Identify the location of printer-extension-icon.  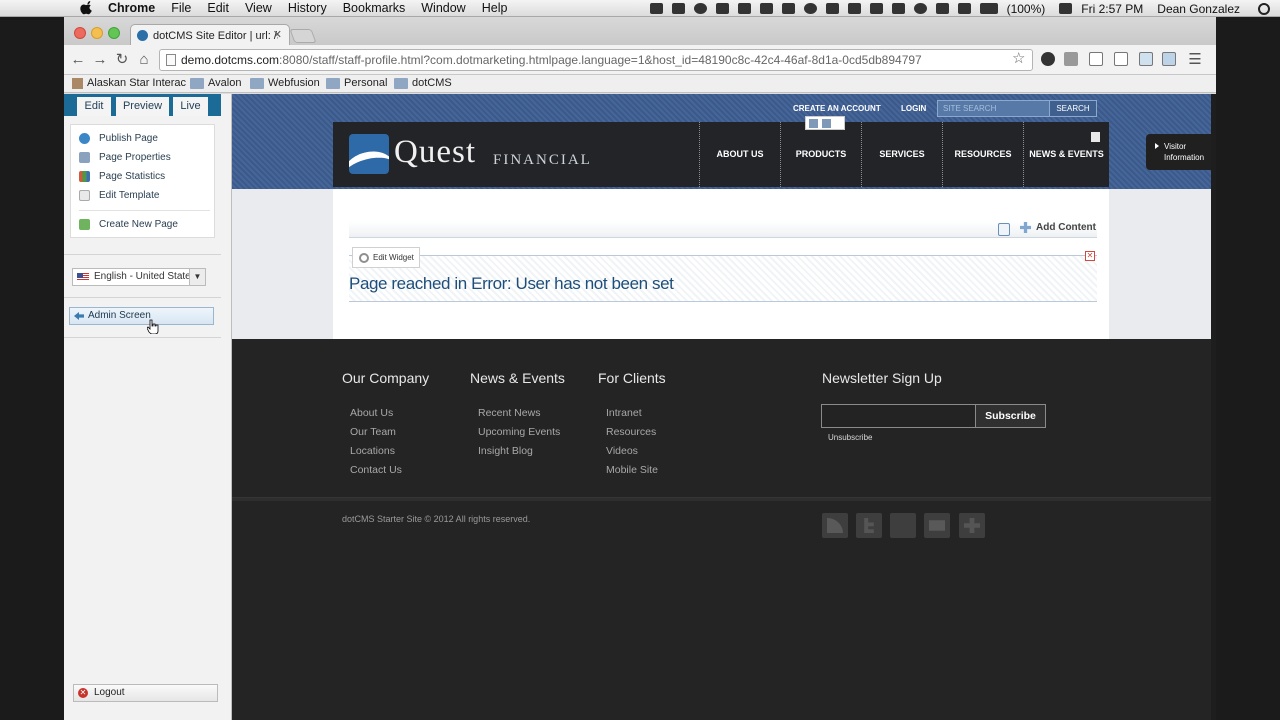
(1071, 59).